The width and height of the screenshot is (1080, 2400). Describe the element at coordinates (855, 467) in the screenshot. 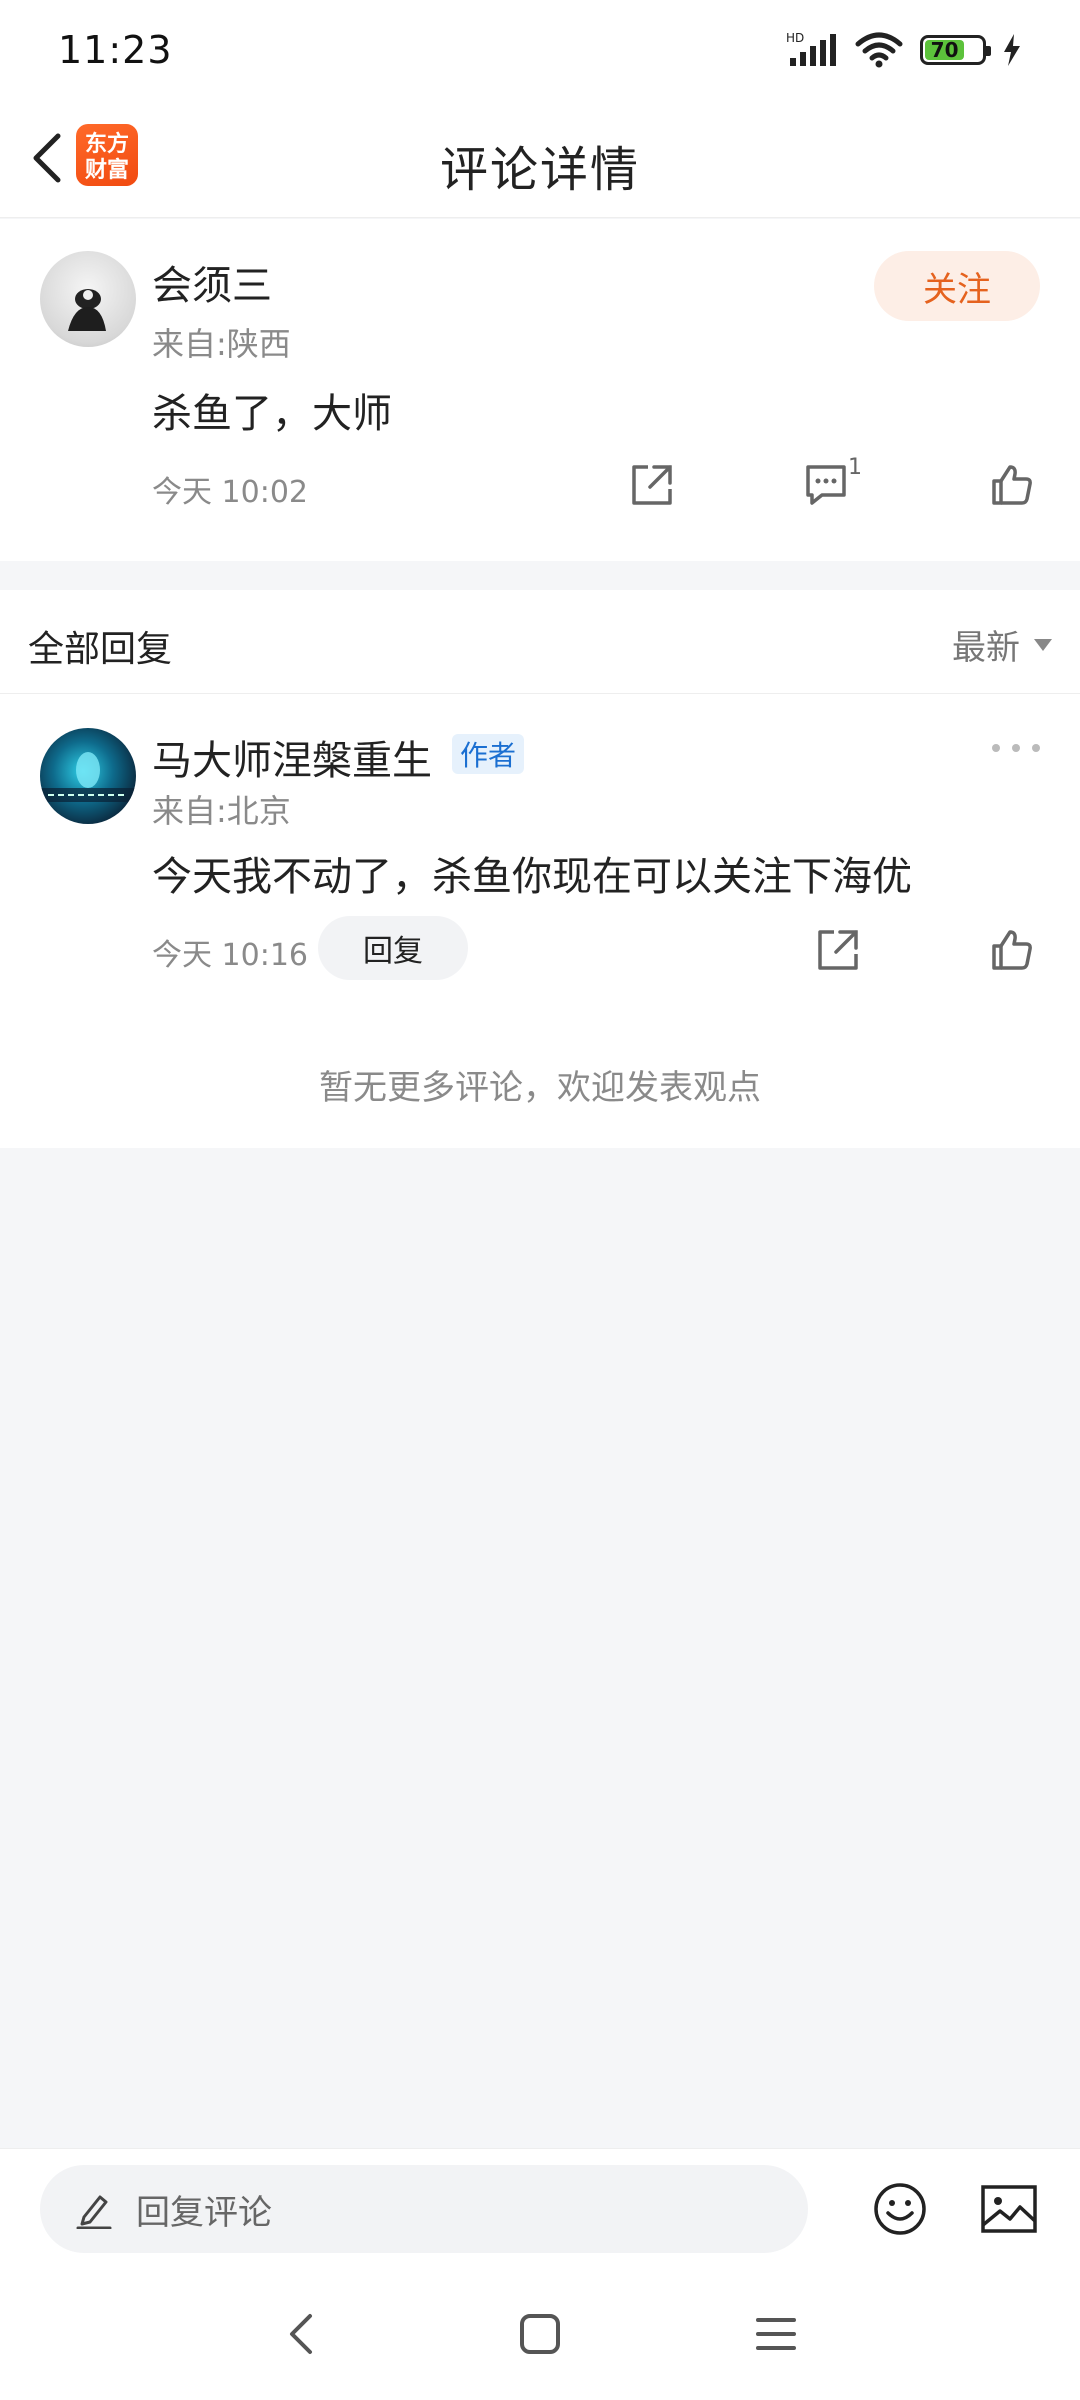

I see `reply-count: 1` at that location.